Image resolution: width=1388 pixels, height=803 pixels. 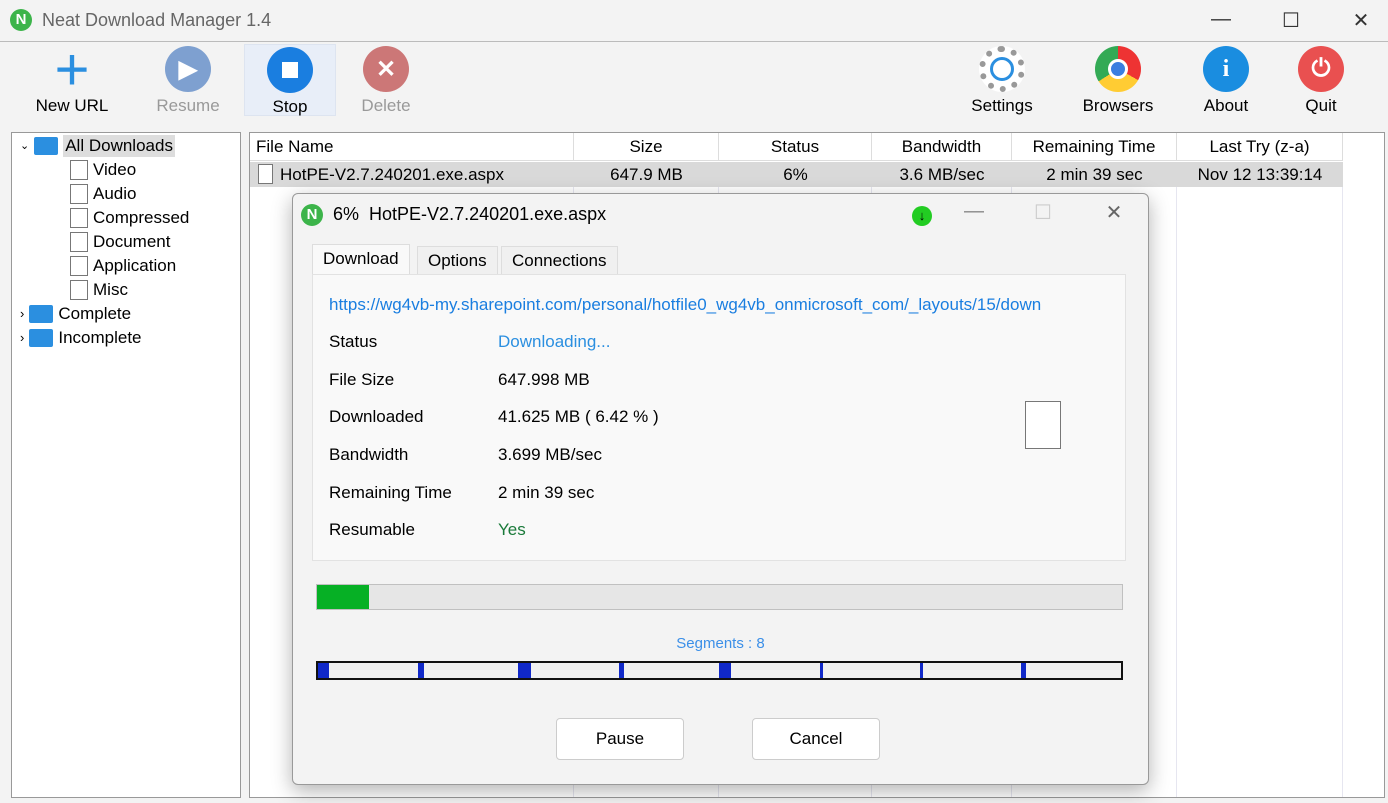 I want to click on segments-bar, so click(x=719, y=670).